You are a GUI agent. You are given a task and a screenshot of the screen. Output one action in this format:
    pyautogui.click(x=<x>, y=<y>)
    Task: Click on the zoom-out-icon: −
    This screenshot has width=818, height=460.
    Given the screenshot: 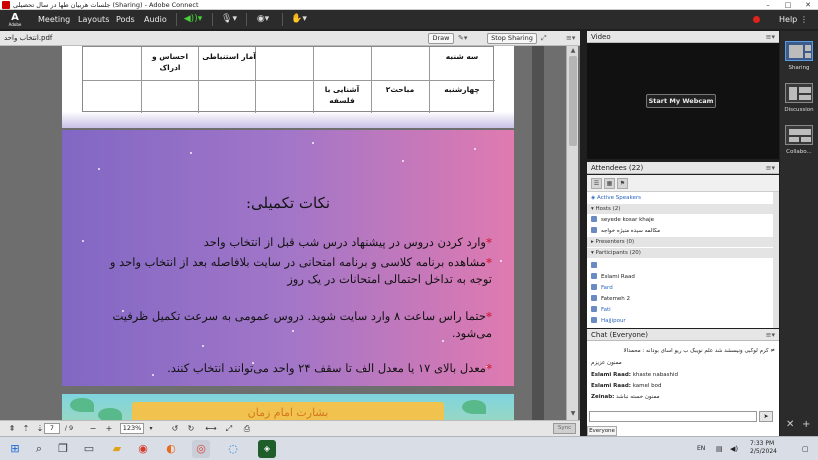 What is the action you would take?
    pyautogui.click(x=93, y=428)
    